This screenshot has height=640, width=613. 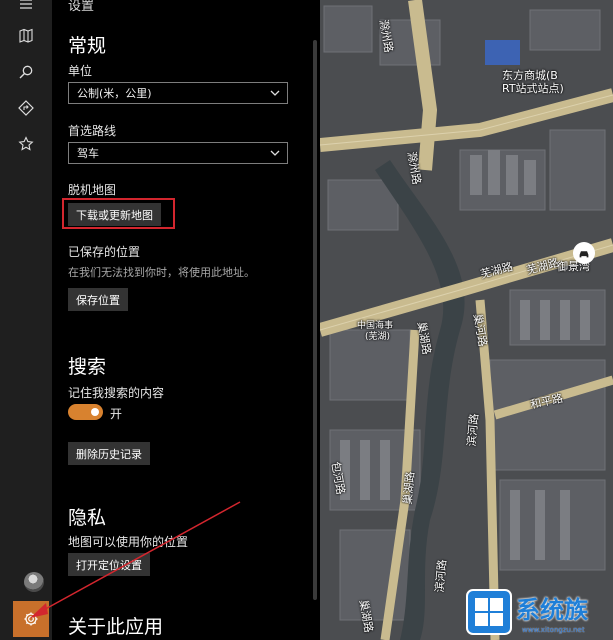 I want to click on search-icon, so click(x=26, y=72).